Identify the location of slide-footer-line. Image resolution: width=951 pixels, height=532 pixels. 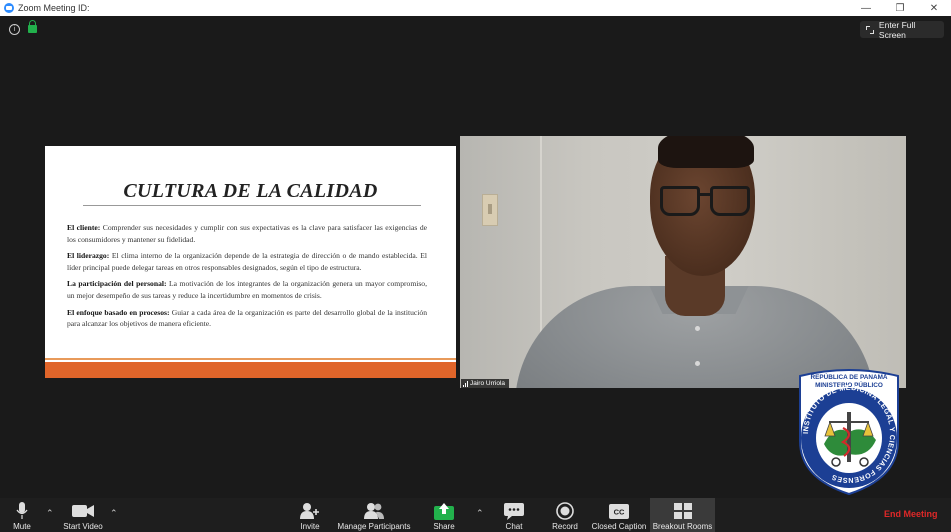
(250, 359).